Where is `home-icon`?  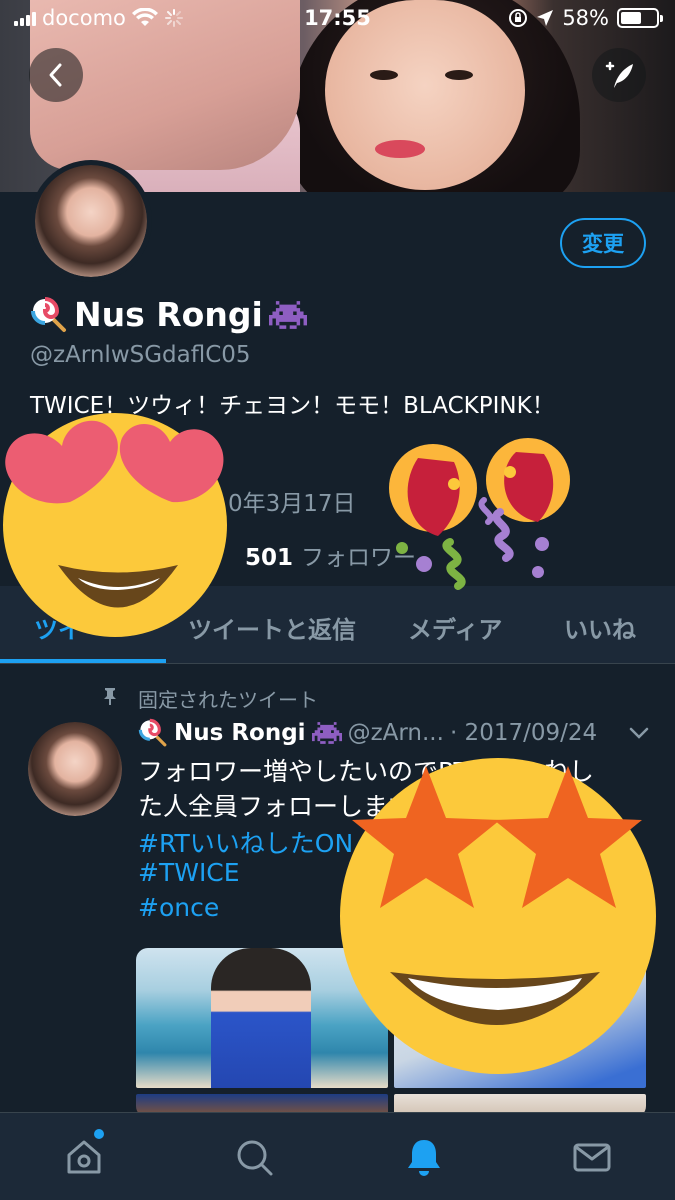 home-icon is located at coordinates (84, 1157).